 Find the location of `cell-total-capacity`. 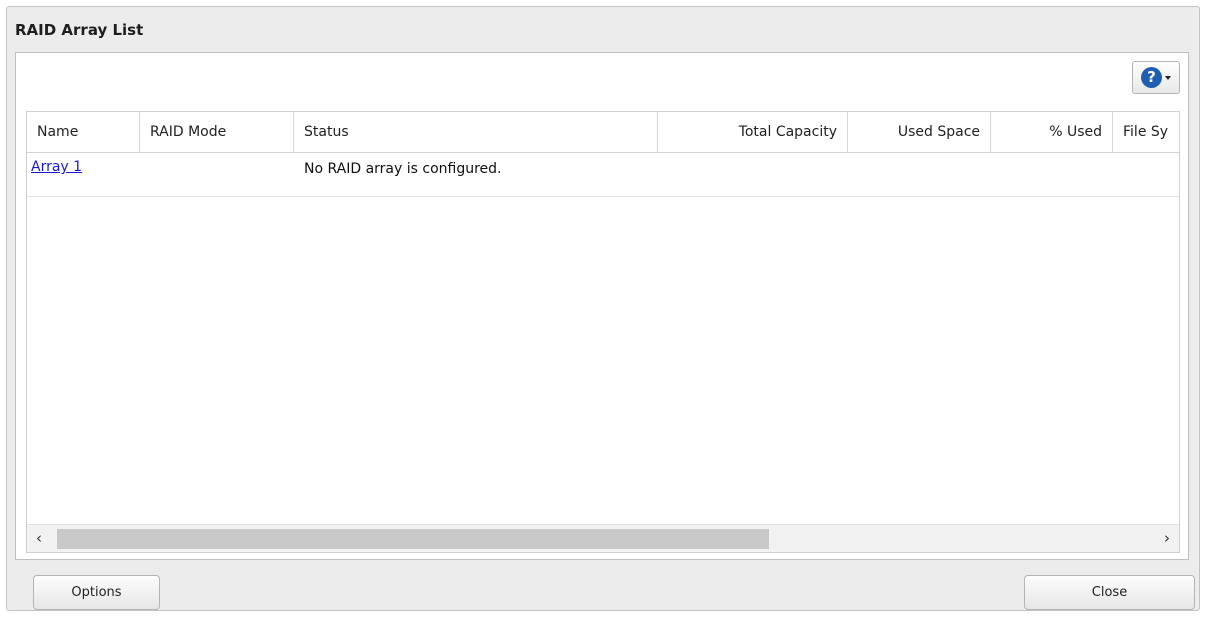

cell-total-capacity is located at coordinates (753, 174).